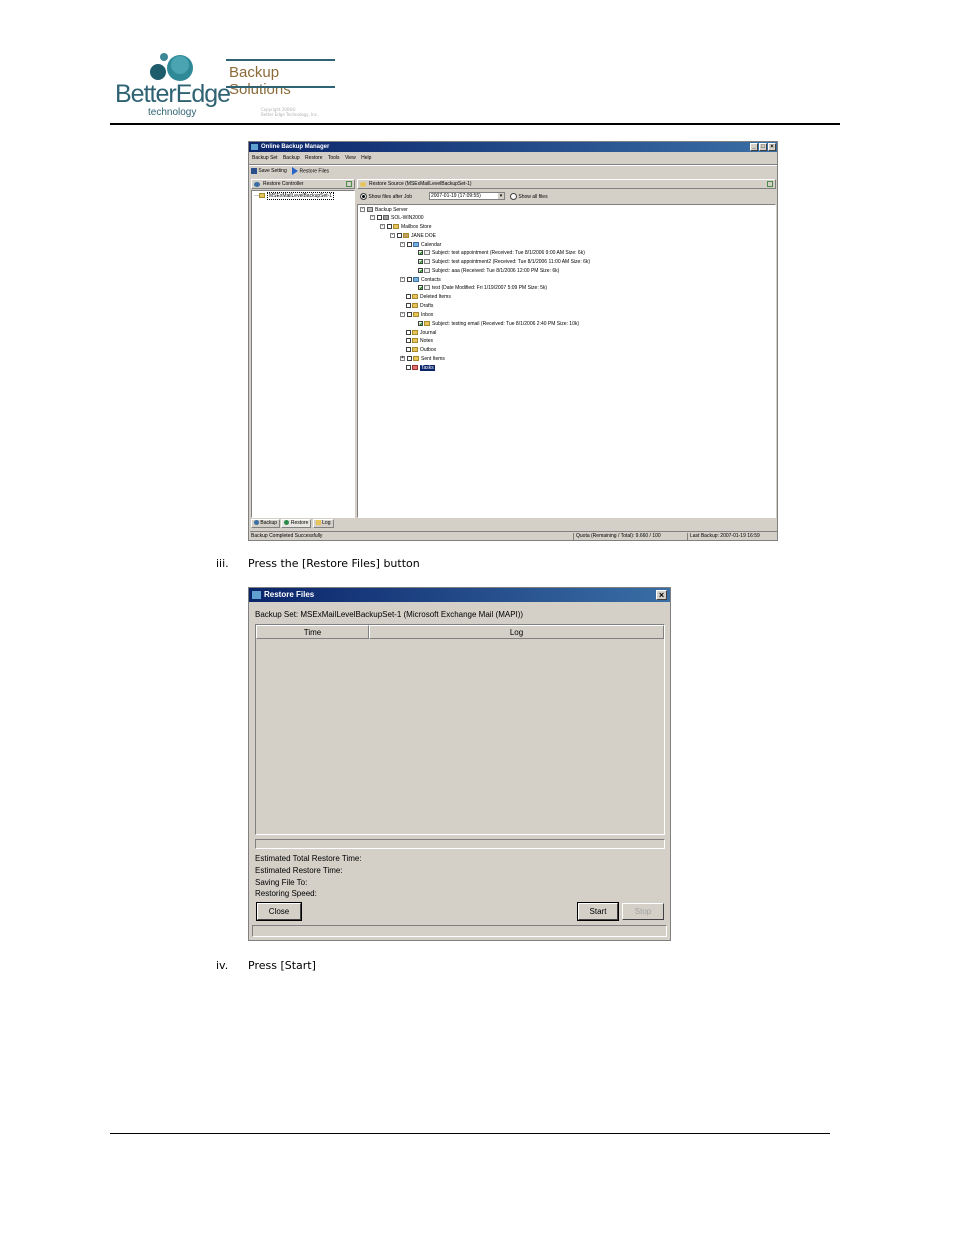 The image size is (954, 1235). Describe the element at coordinates (294, 196) in the screenshot. I see `backup-set-item: — MSExMailLevelBackupSet-1` at that location.